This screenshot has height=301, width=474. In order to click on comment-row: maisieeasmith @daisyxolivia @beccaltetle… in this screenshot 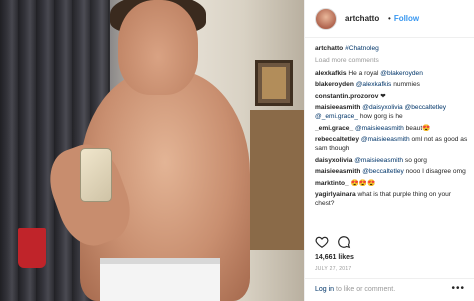, I will do `click(393, 112)`.